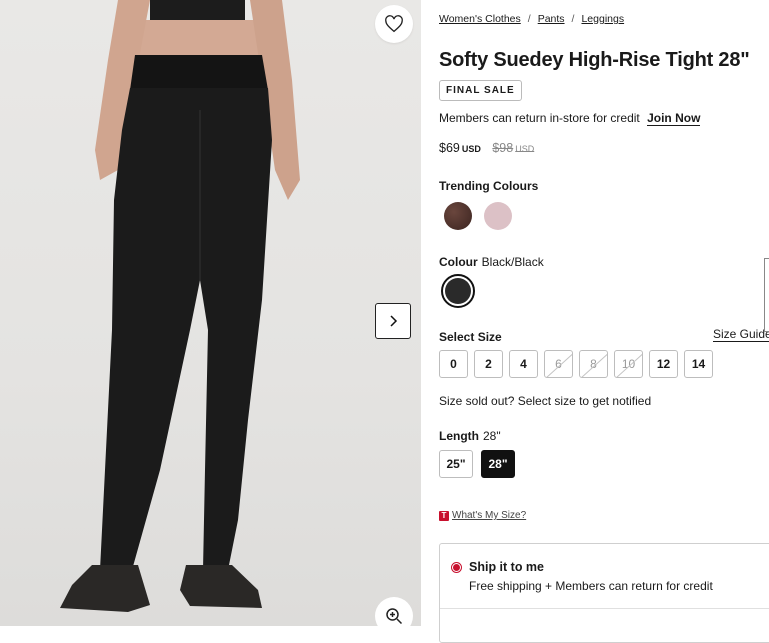 This screenshot has height=643, width=769. I want to click on size-4-button: 4, so click(523, 364).